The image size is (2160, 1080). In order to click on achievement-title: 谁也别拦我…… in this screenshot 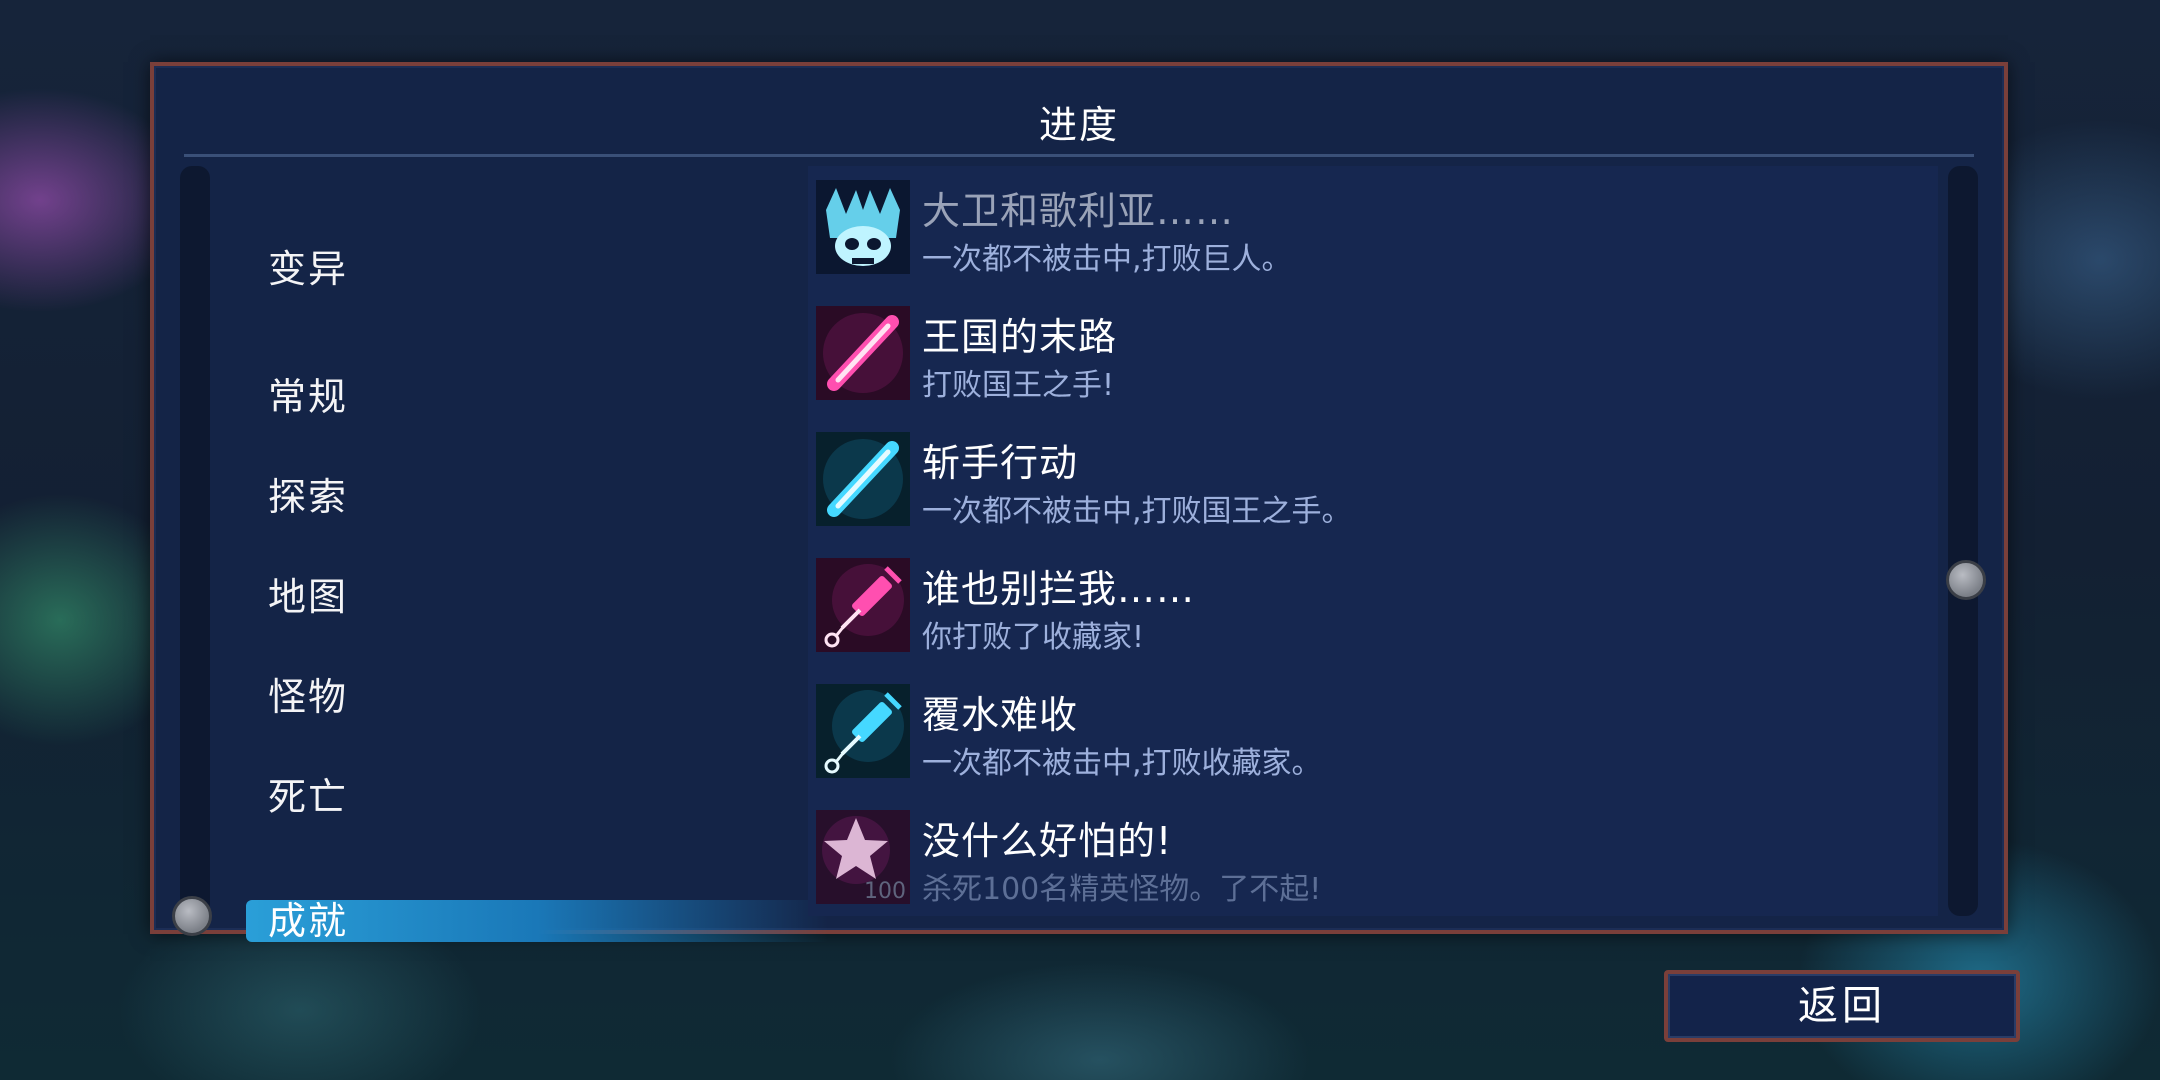, I will do `click(1059, 589)`.